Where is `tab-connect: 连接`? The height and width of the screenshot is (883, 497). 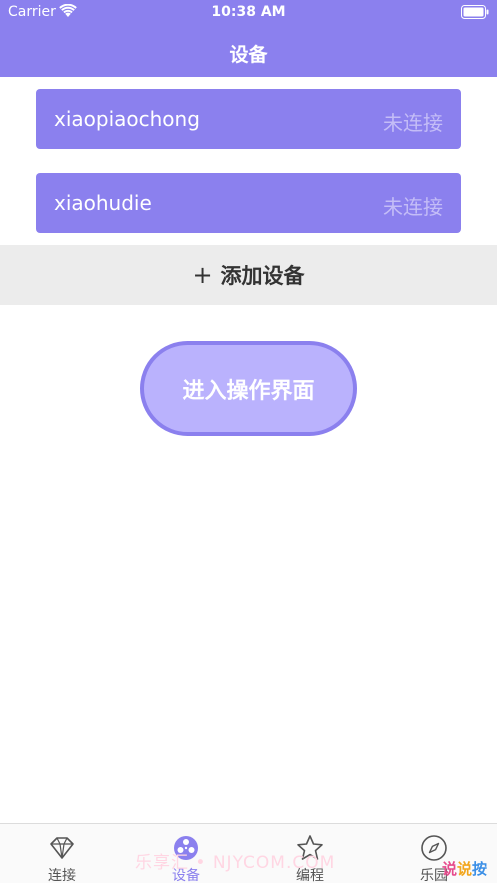
tab-connect: 连接 is located at coordinates (62, 853).